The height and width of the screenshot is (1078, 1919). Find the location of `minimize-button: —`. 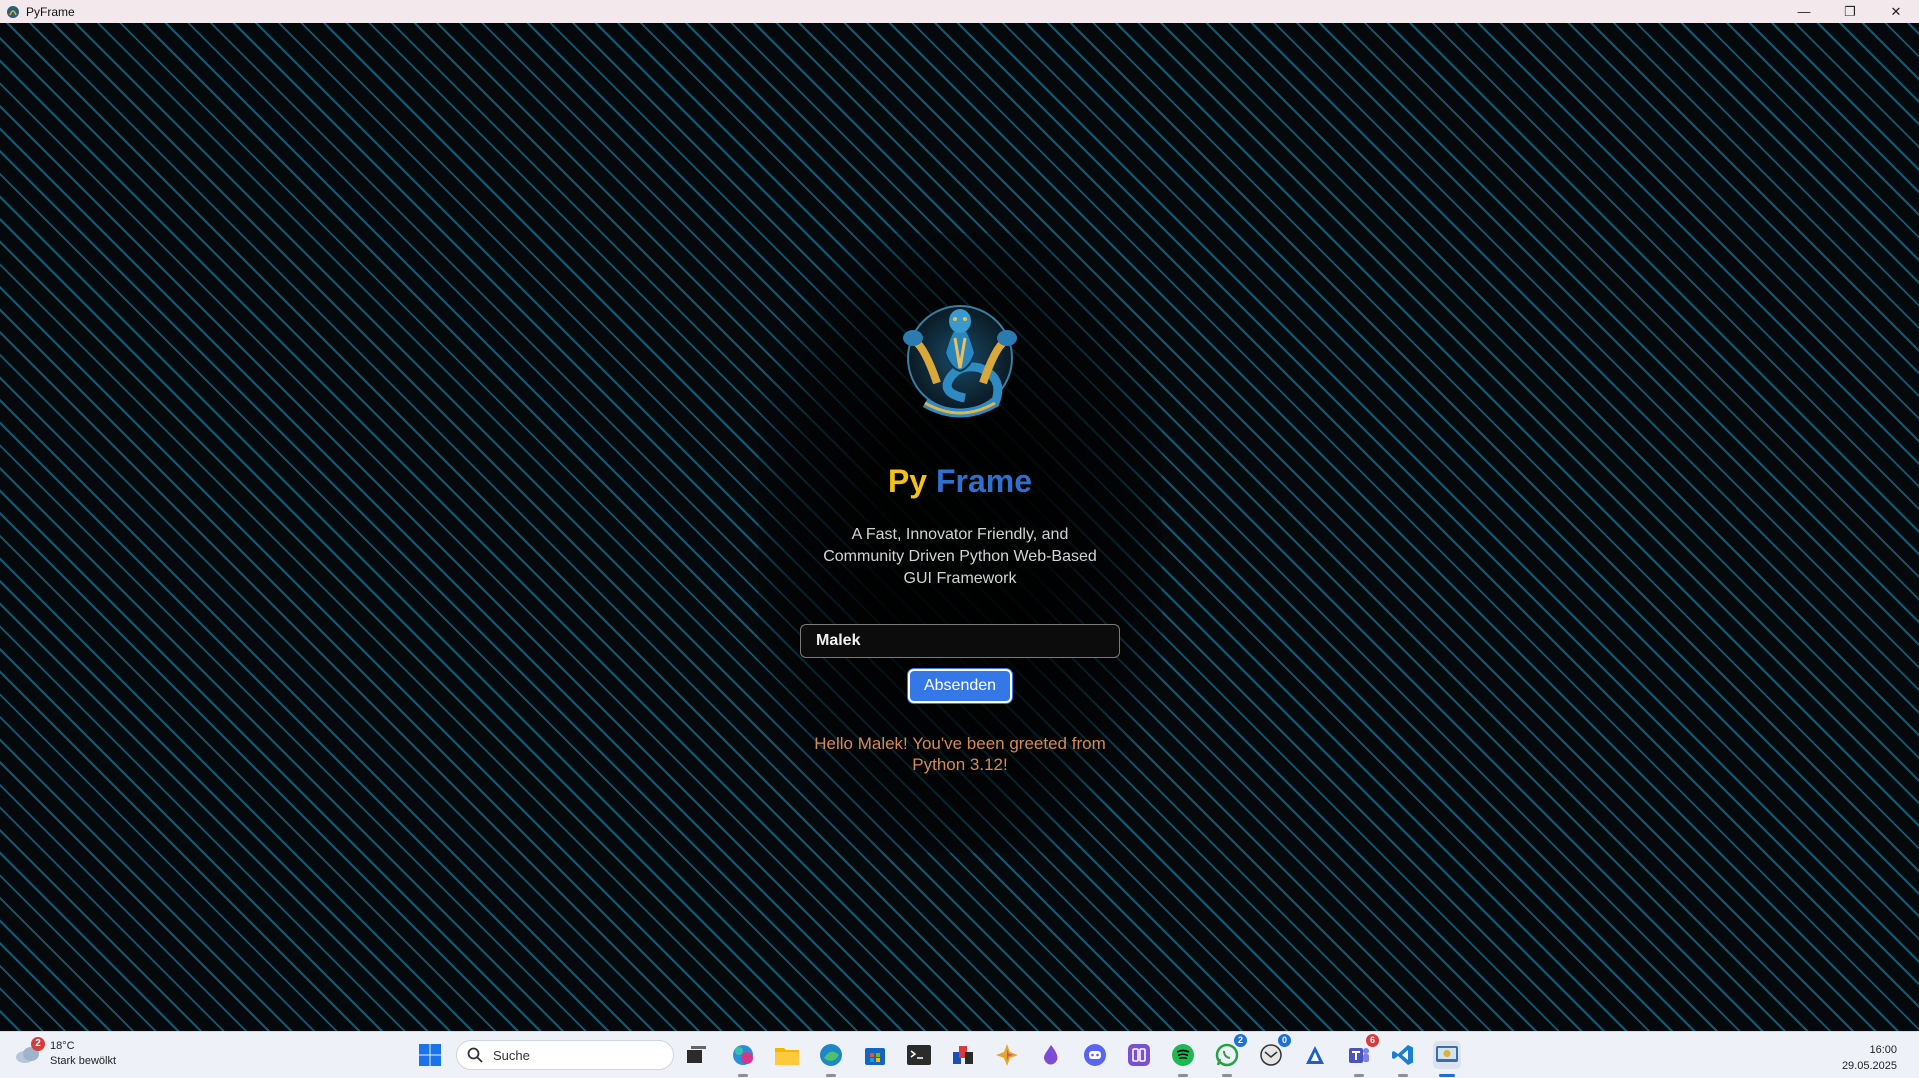

minimize-button: — is located at coordinates (1804, 11).